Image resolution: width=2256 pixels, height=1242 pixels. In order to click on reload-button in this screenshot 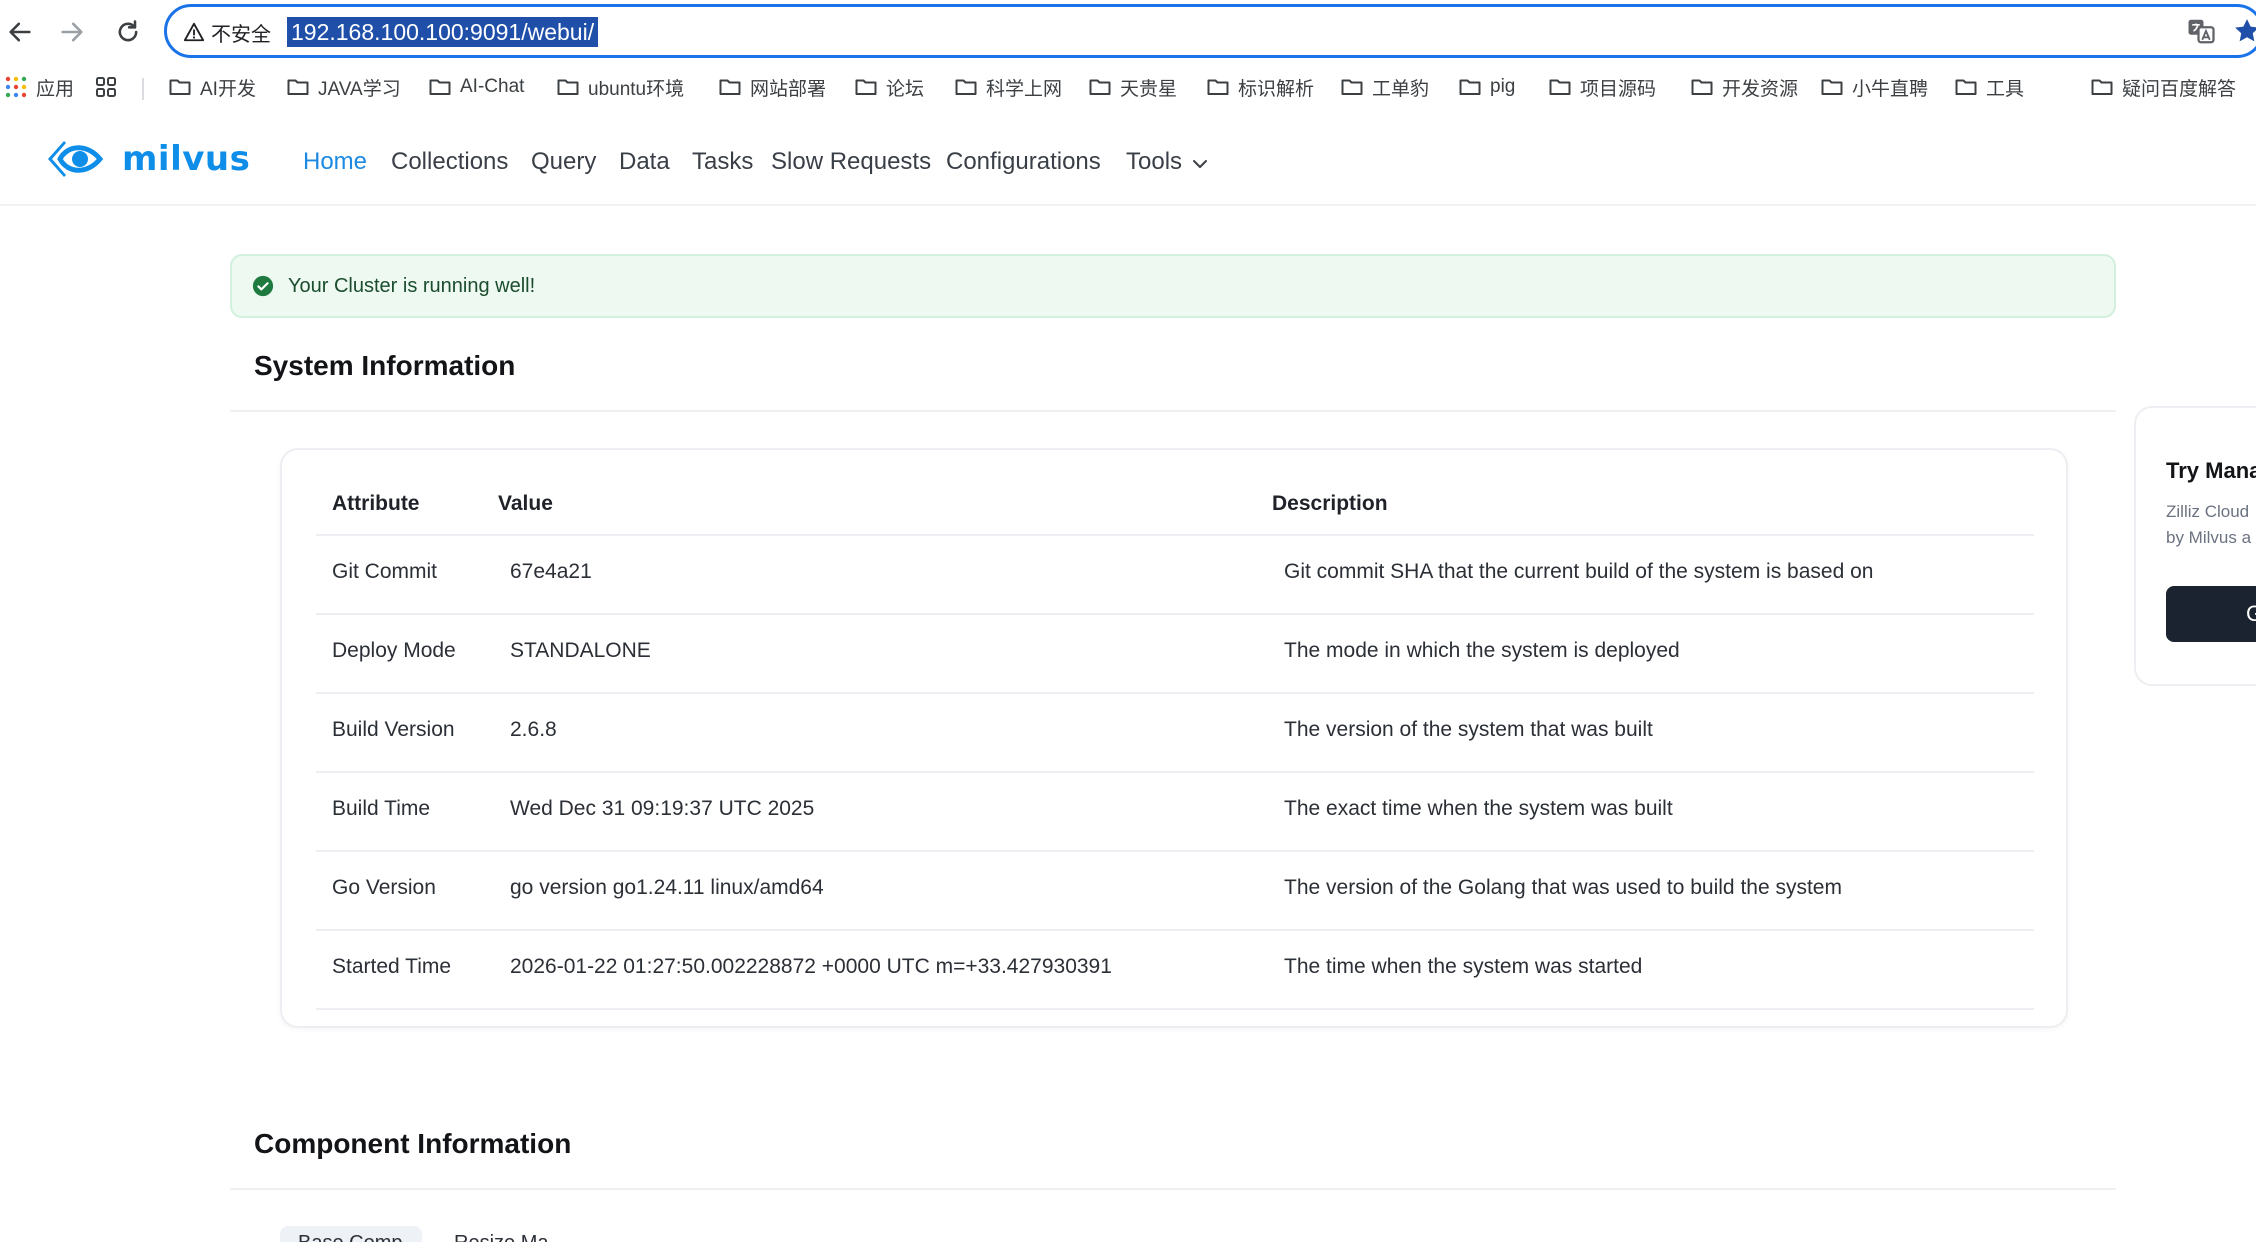, I will do `click(128, 32)`.